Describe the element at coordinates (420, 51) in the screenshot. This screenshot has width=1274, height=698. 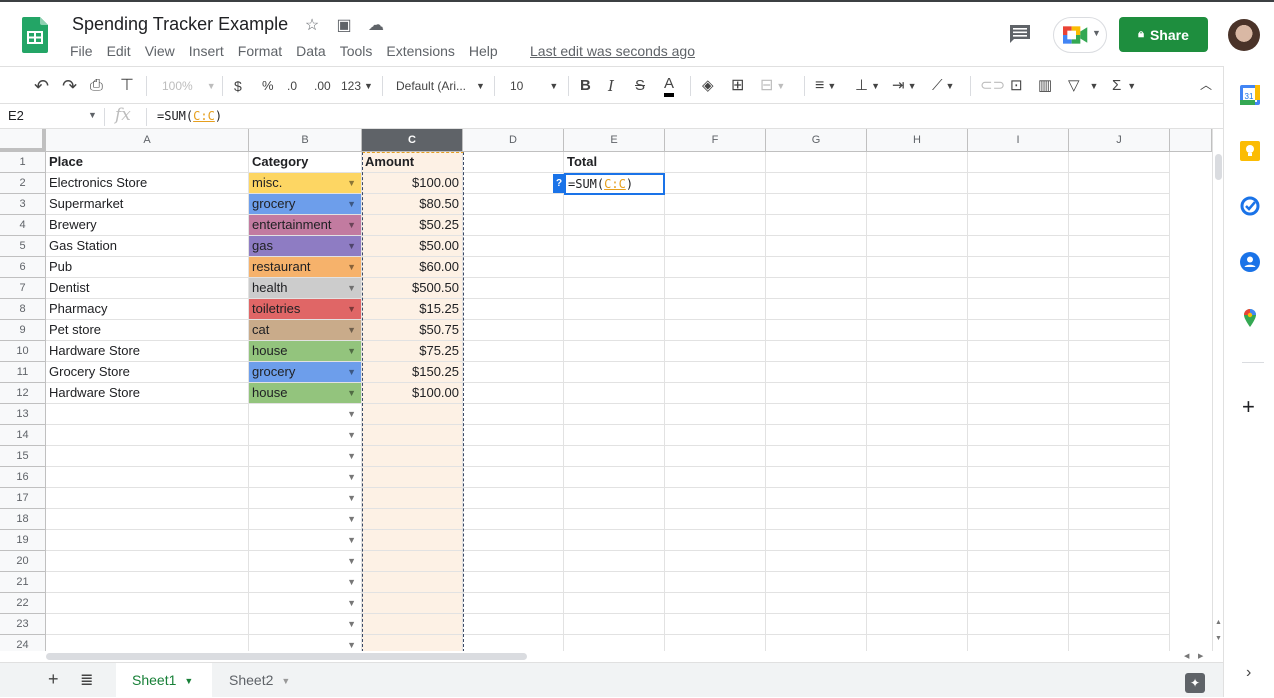
I see `menu-extensions: Extensions` at that location.